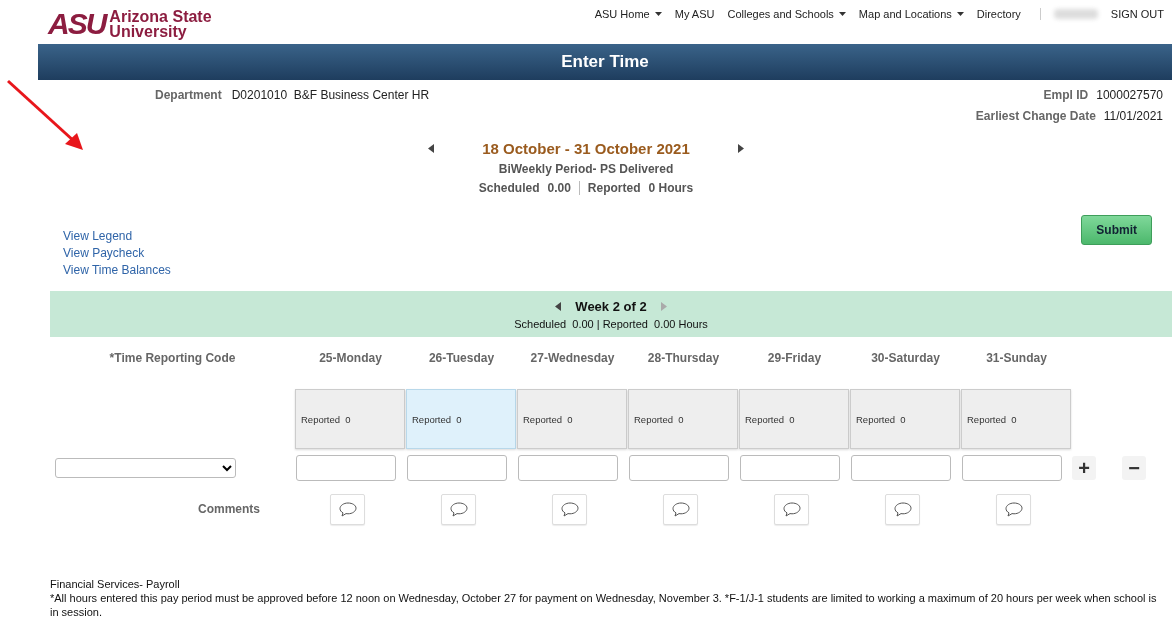 The image size is (1172, 626). What do you see at coordinates (160, 16) in the screenshot?
I see `logo-name: Arizona State` at bounding box center [160, 16].